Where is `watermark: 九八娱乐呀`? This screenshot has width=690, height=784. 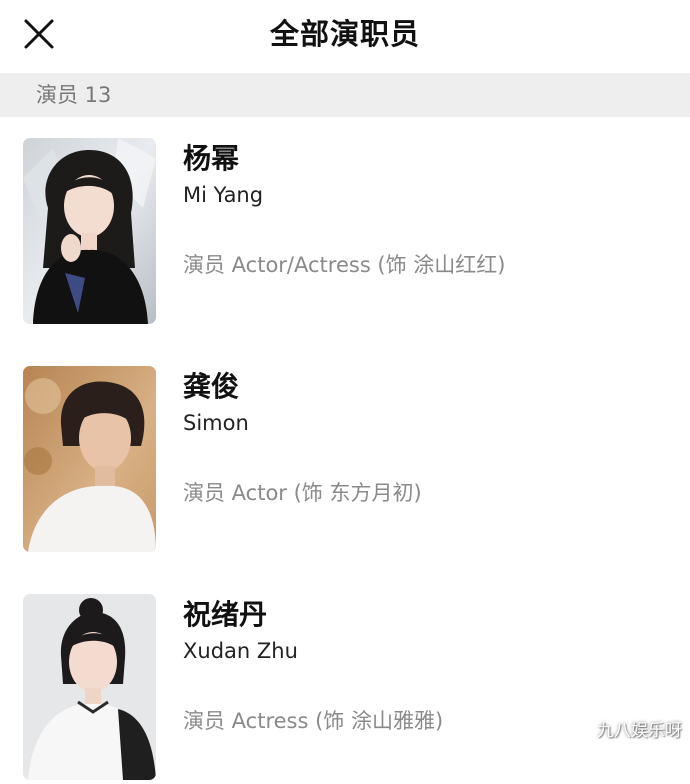
watermark: 九八娱乐呀 is located at coordinates (639, 731).